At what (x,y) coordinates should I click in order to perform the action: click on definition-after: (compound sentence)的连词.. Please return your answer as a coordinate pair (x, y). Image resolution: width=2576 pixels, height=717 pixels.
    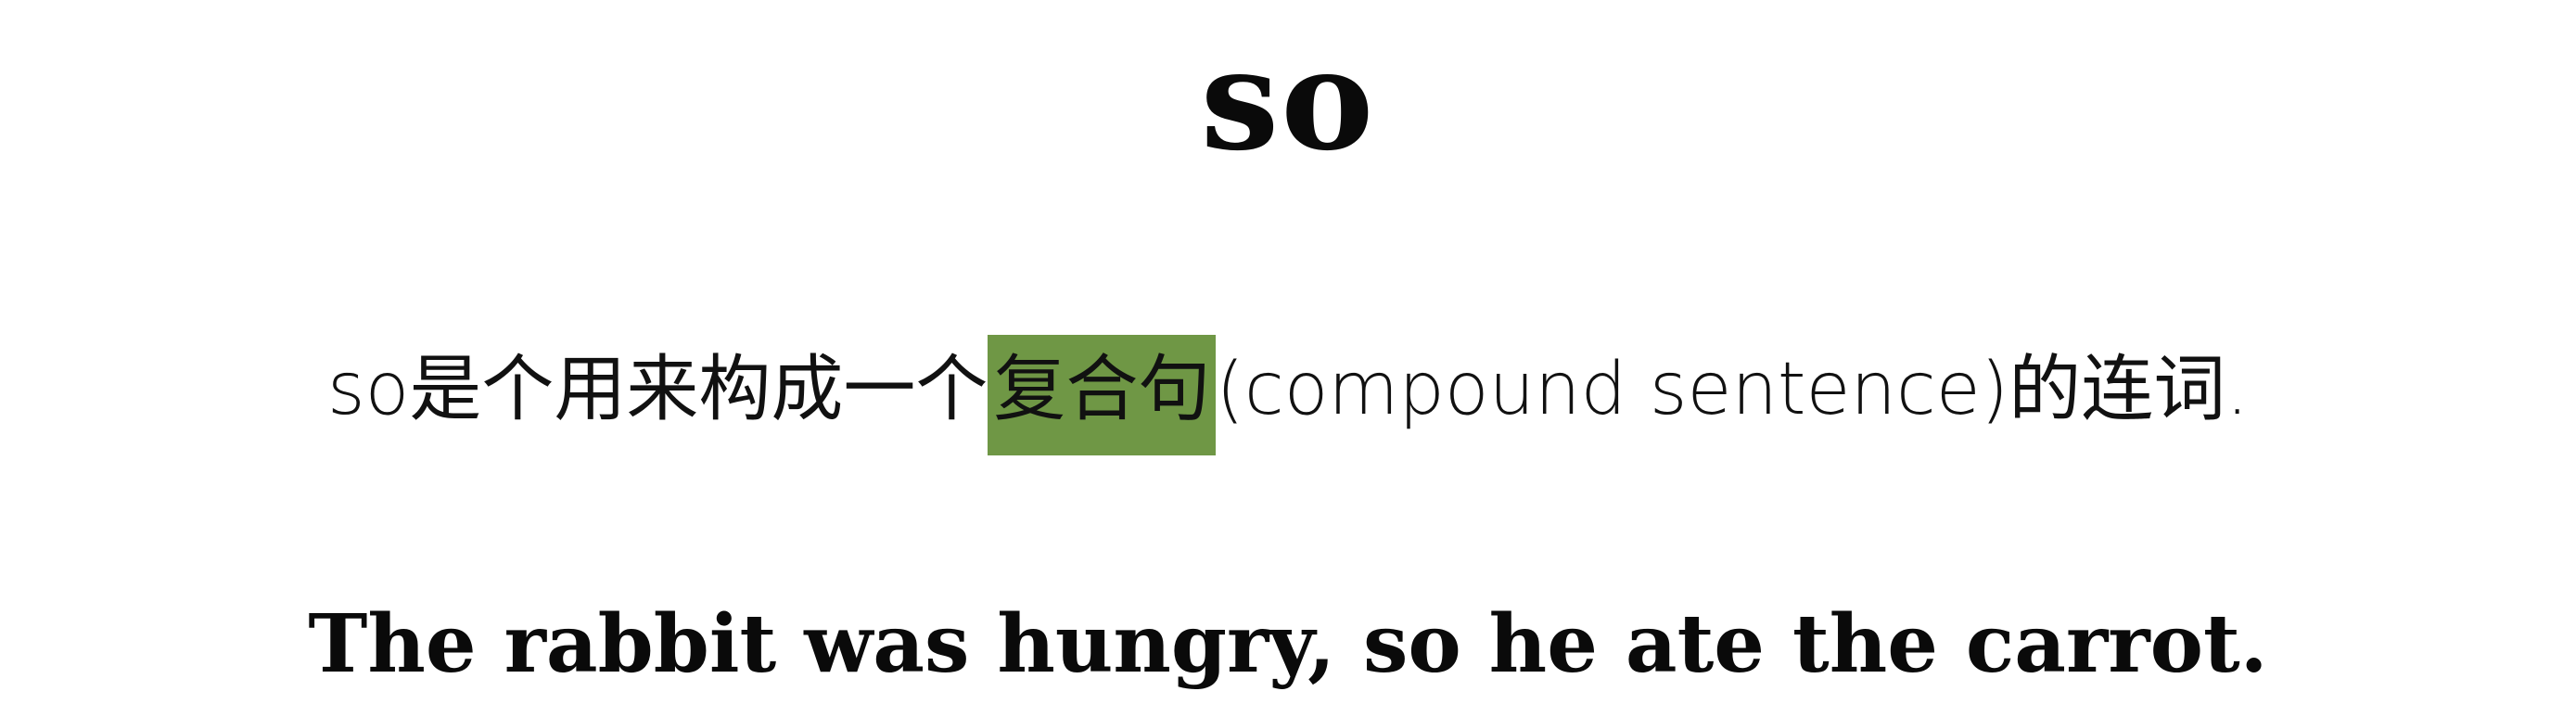
    Looking at the image, I should click on (1733, 389).